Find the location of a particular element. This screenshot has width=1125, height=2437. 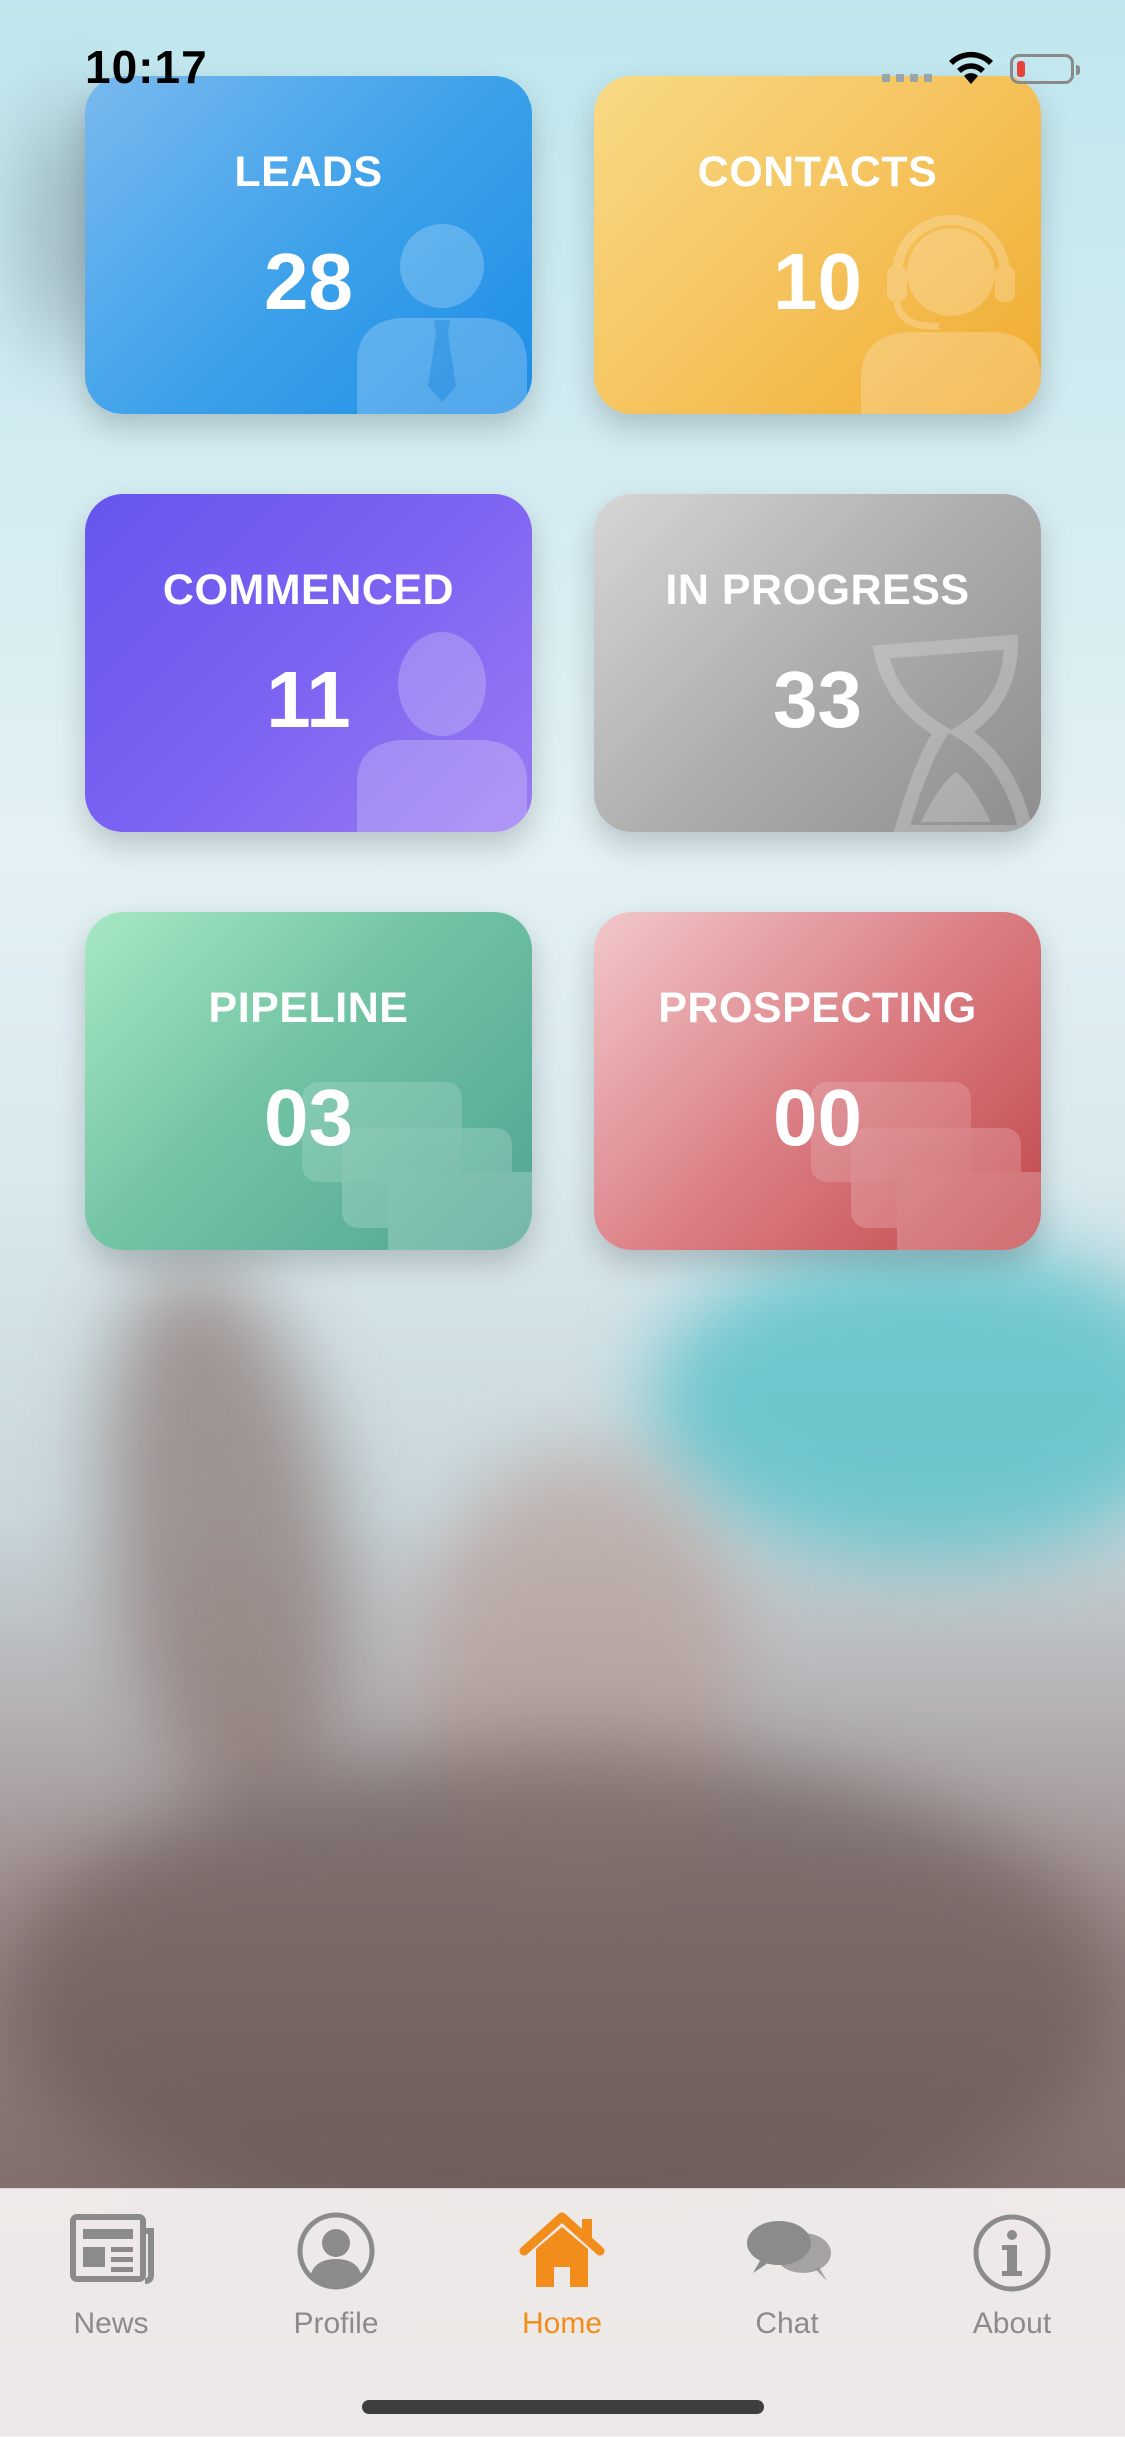

tab-about: About is located at coordinates (1012, 2276).